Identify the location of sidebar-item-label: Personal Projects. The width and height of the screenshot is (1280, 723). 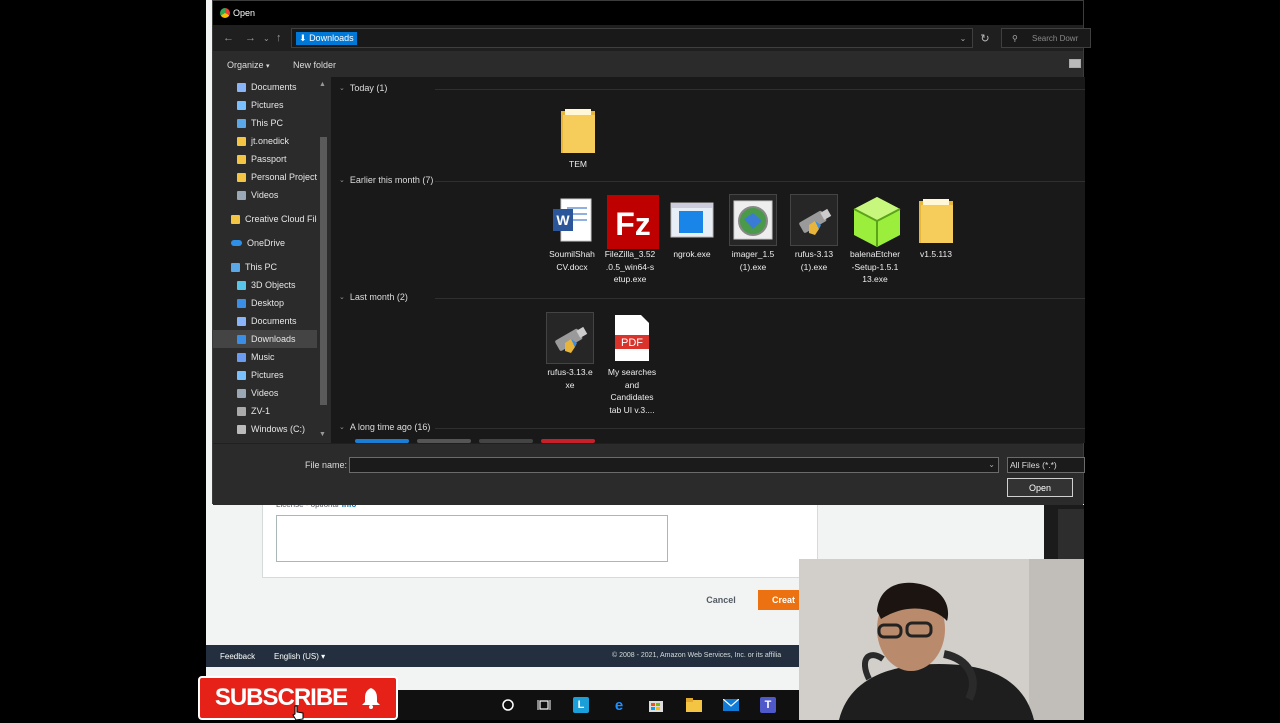
(286, 177).